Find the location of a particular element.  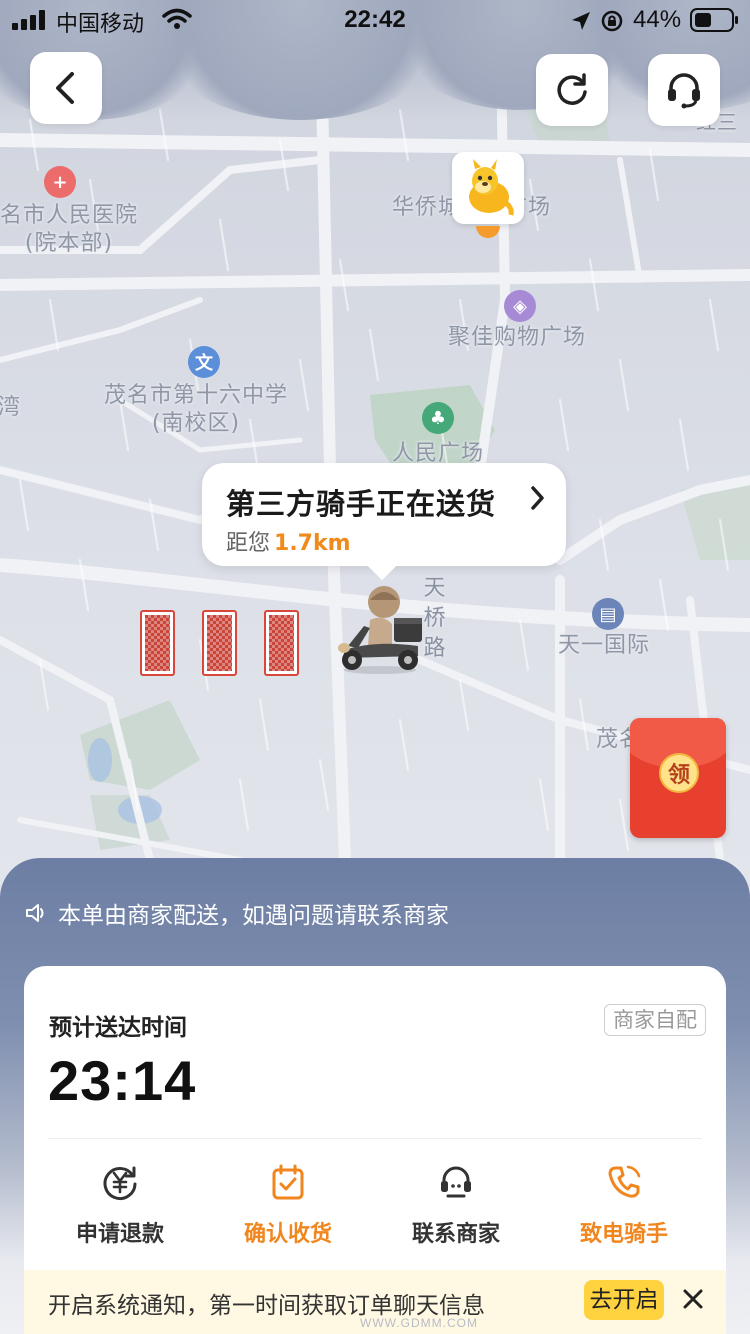

rider-status-title: 第三方骑手正在送货 is located at coordinates (361, 504).